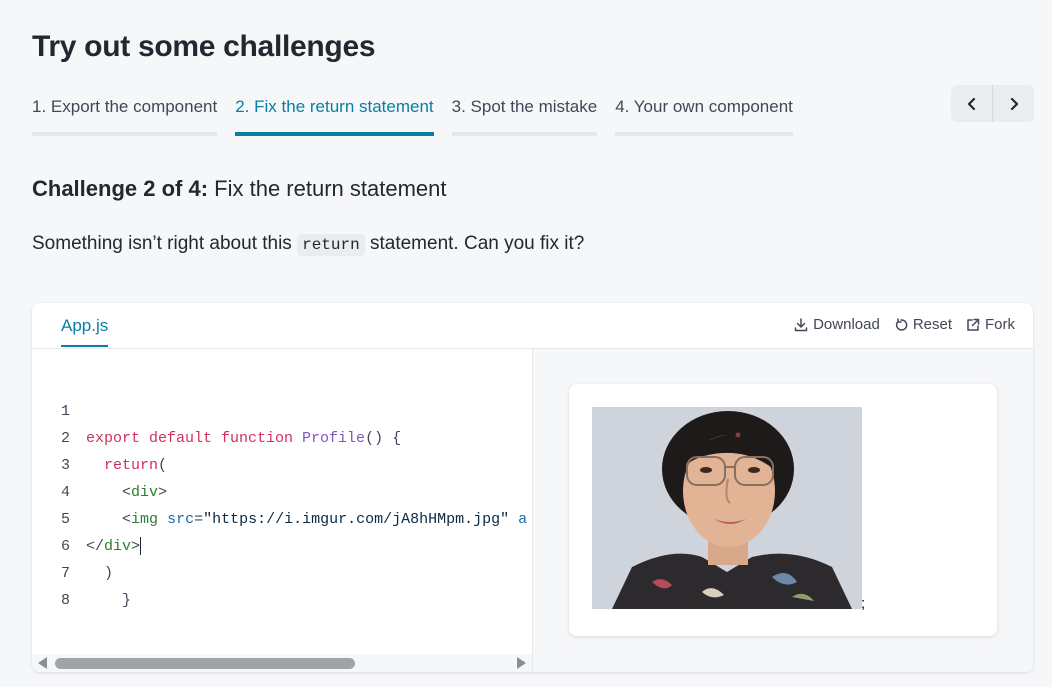 This screenshot has height=687, width=1052. What do you see at coordinates (863, 603) in the screenshot?
I see `preview-trailing-text: ;` at bounding box center [863, 603].